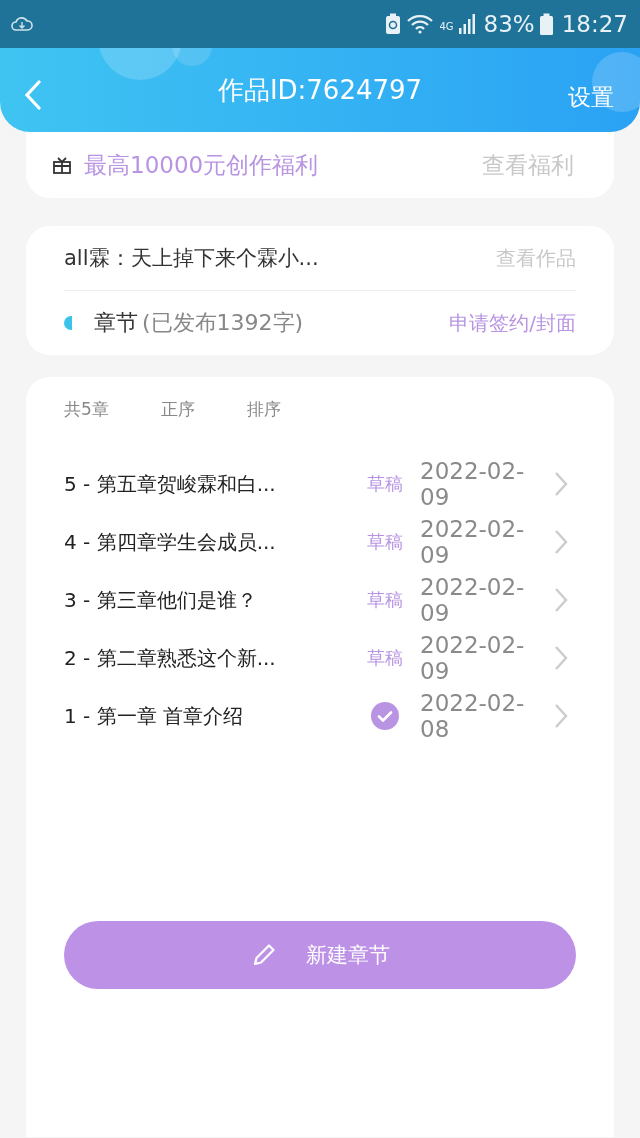  What do you see at coordinates (509, 24) in the screenshot?
I see `battery-percent: 83%` at bounding box center [509, 24].